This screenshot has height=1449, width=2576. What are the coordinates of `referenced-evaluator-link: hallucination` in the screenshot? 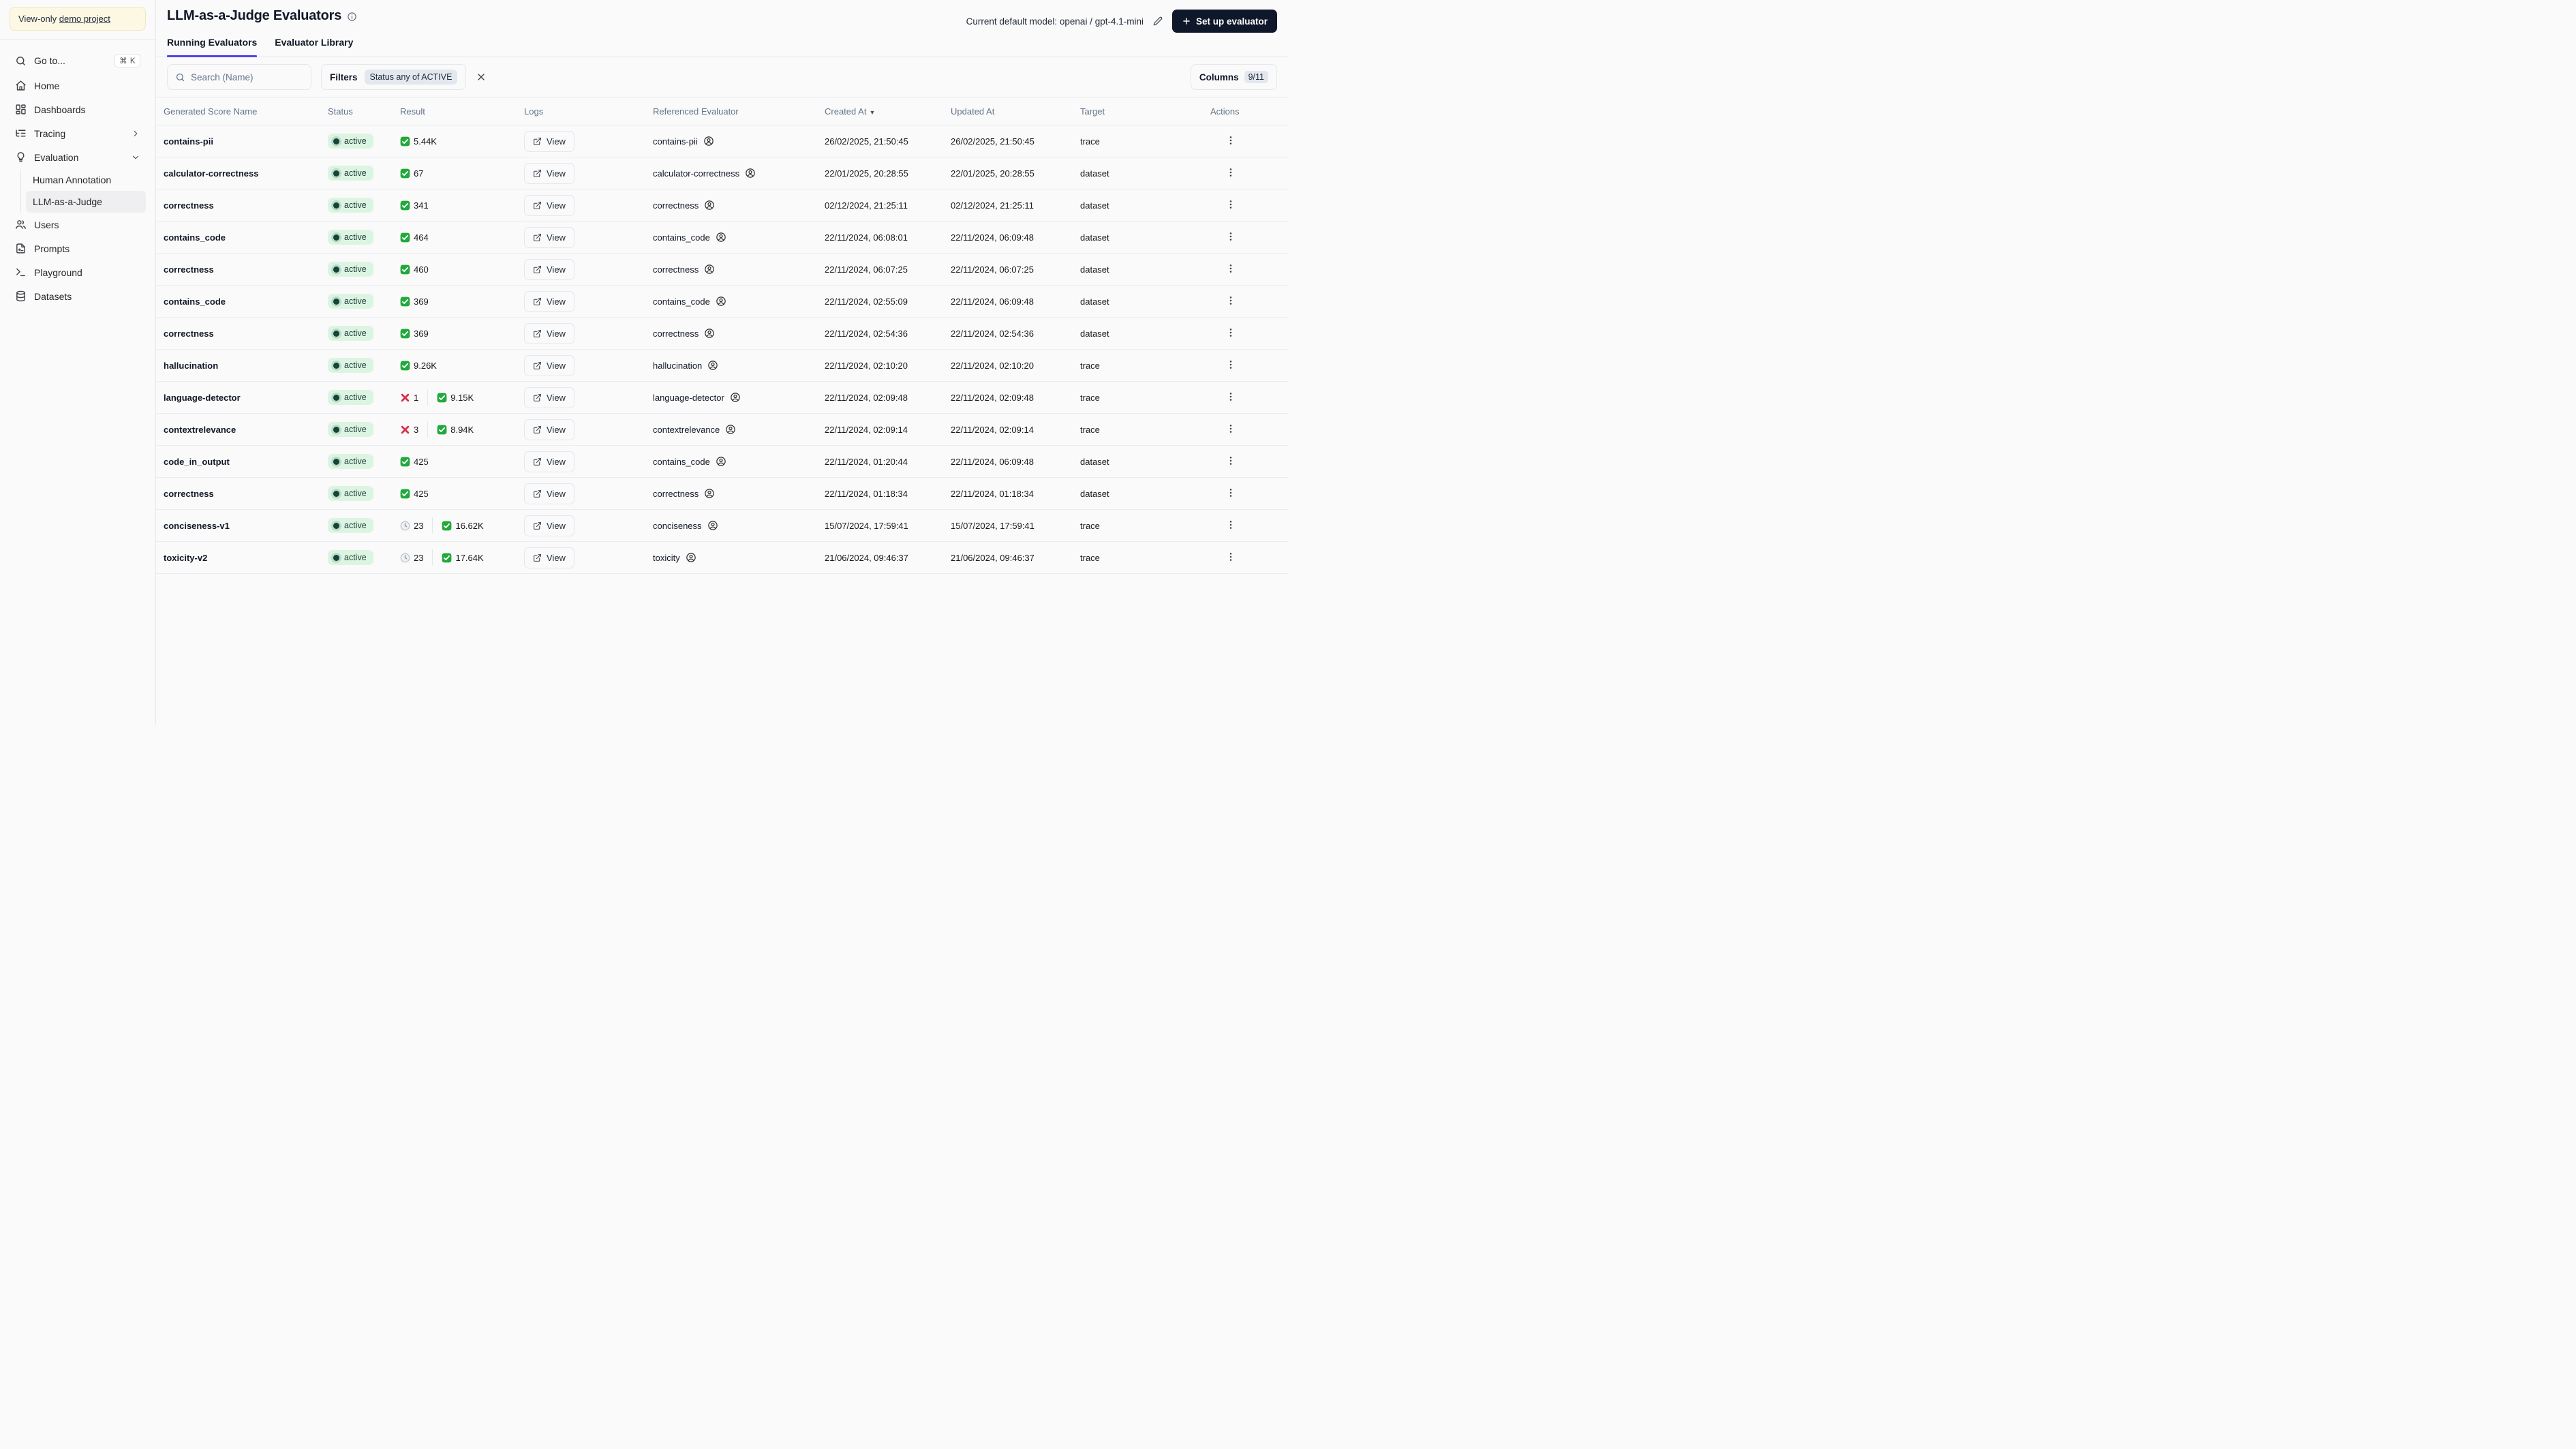 It's located at (739, 365).